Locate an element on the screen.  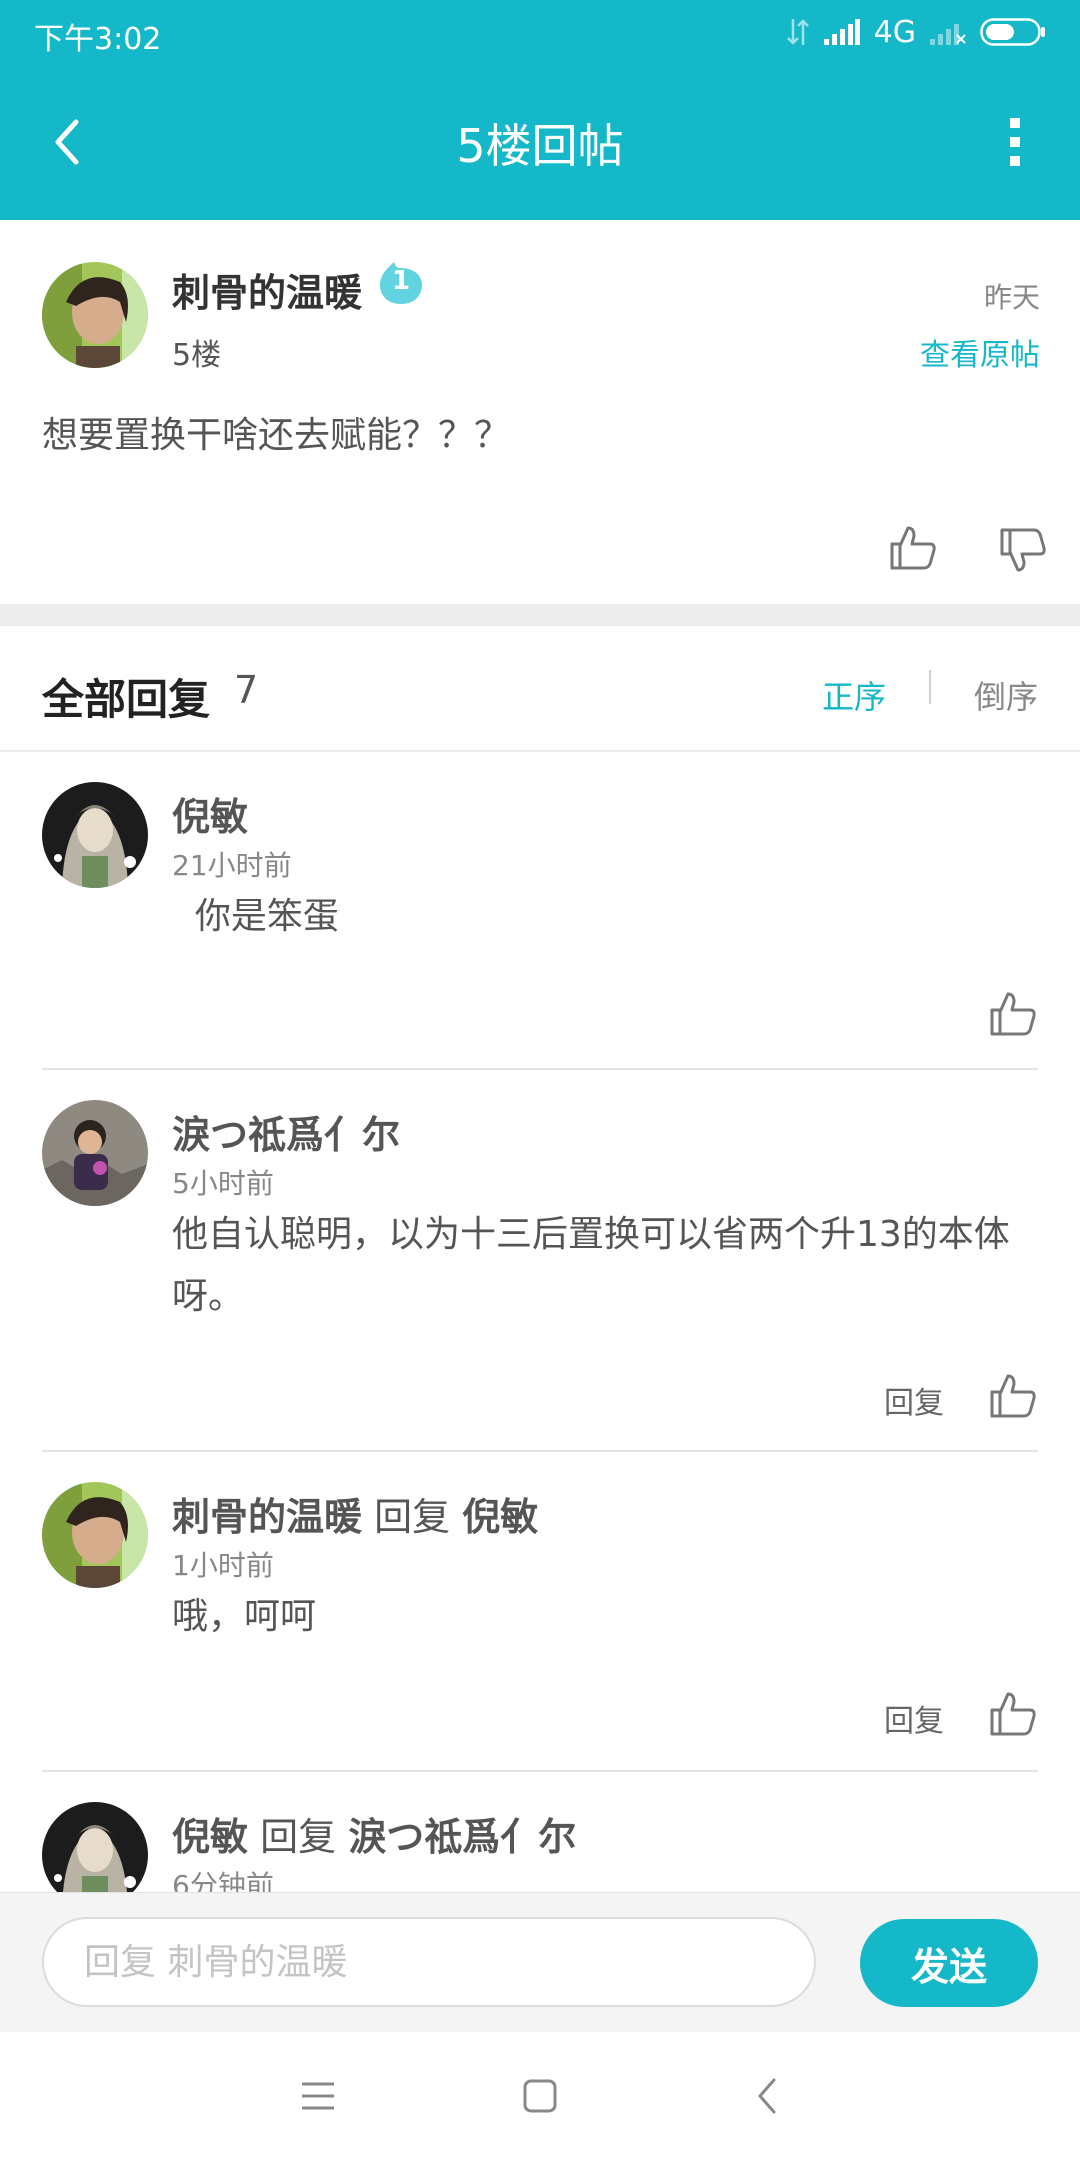
reply-input is located at coordinates (429, 1962).